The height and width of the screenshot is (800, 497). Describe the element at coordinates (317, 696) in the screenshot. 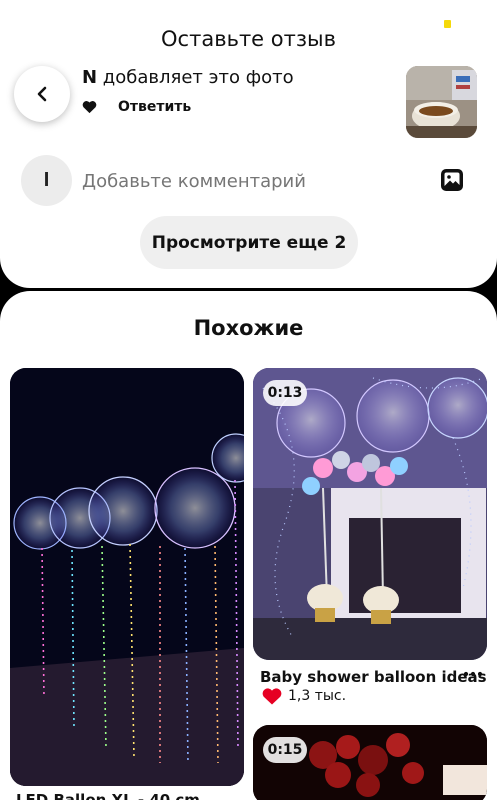

I see `reaction-count: 1,3 тыс.` at that location.